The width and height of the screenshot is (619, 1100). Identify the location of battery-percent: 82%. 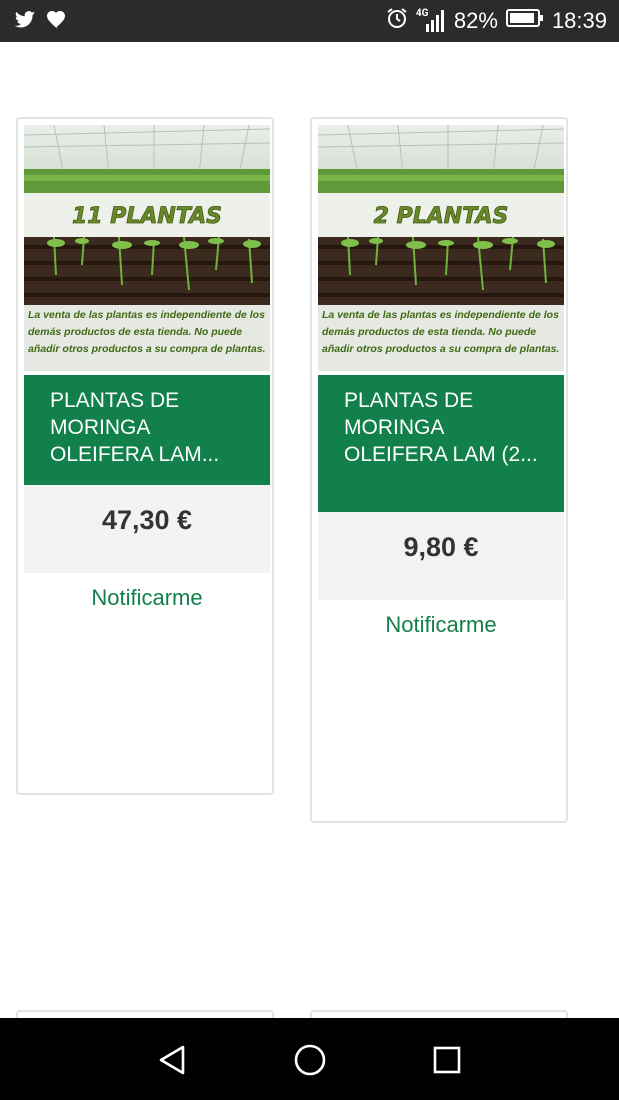
(475, 20).